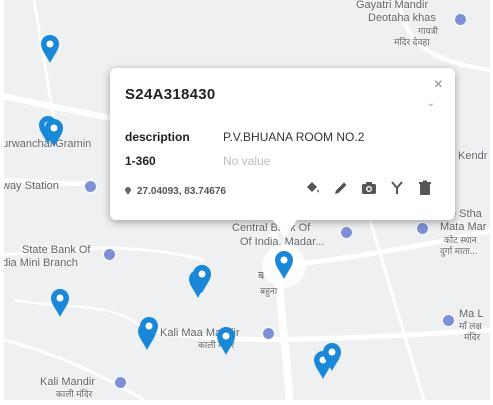 The height and width of the screenshot is (405, 493). Describe the element at coordinates (90, 186) in the screenshot. I see `station-poi-icon` at that location.